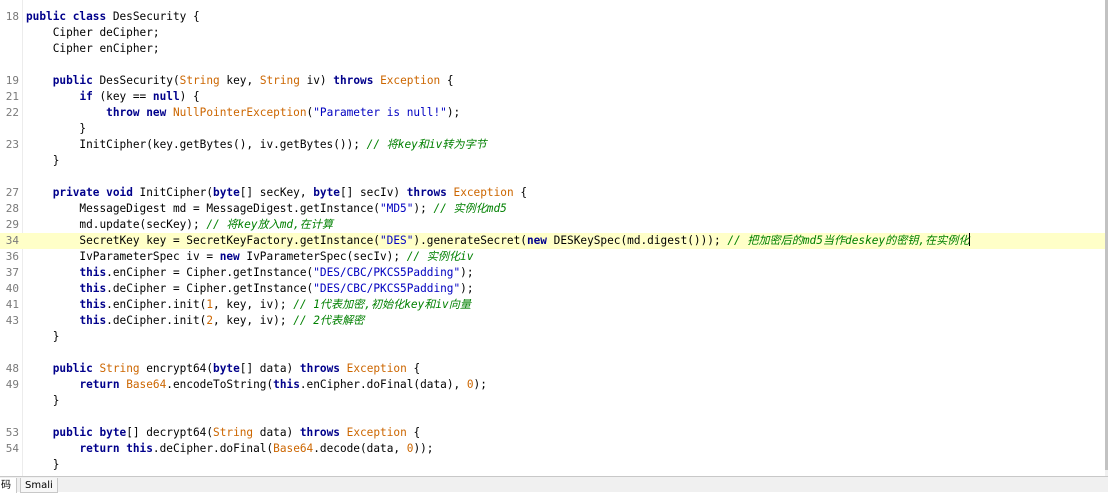 Image resolution: width=1108 pixels, height=493 pixels. Describe the element at coordinates (552, 33) in the screenshot. I see `code-line: Cipher deCipher;` at that location.